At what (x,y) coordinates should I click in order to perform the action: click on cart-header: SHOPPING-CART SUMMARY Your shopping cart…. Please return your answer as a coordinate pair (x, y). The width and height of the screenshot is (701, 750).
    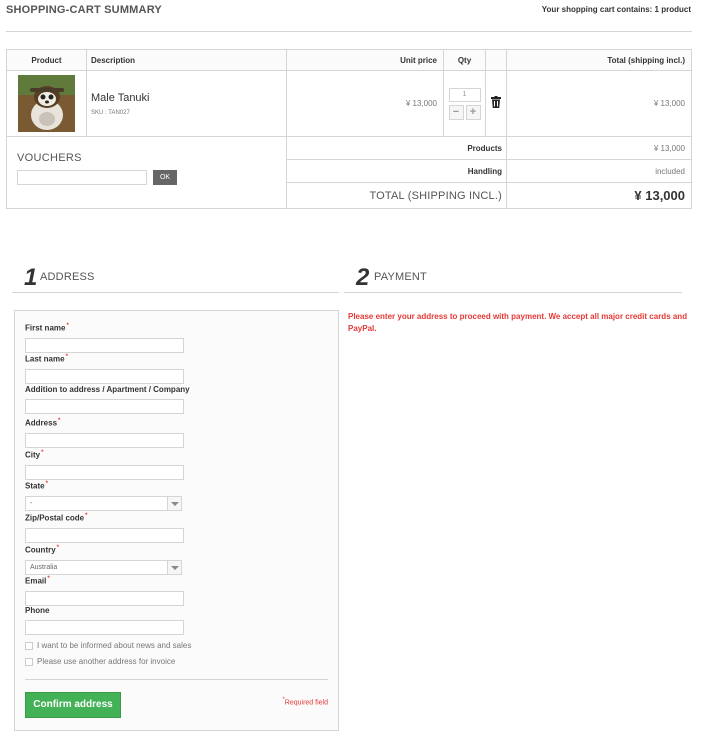
    Looking at the image, I should click on (349, 18).